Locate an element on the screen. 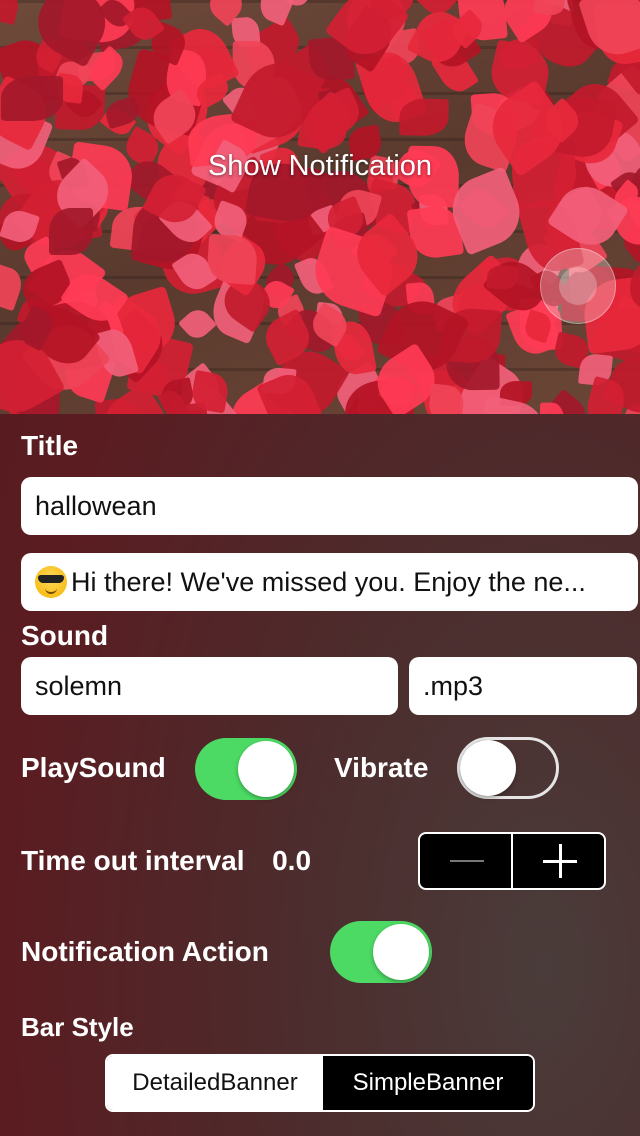  segment-detailed-banner: DetailedBanner is located at coordinates (215, 1083).